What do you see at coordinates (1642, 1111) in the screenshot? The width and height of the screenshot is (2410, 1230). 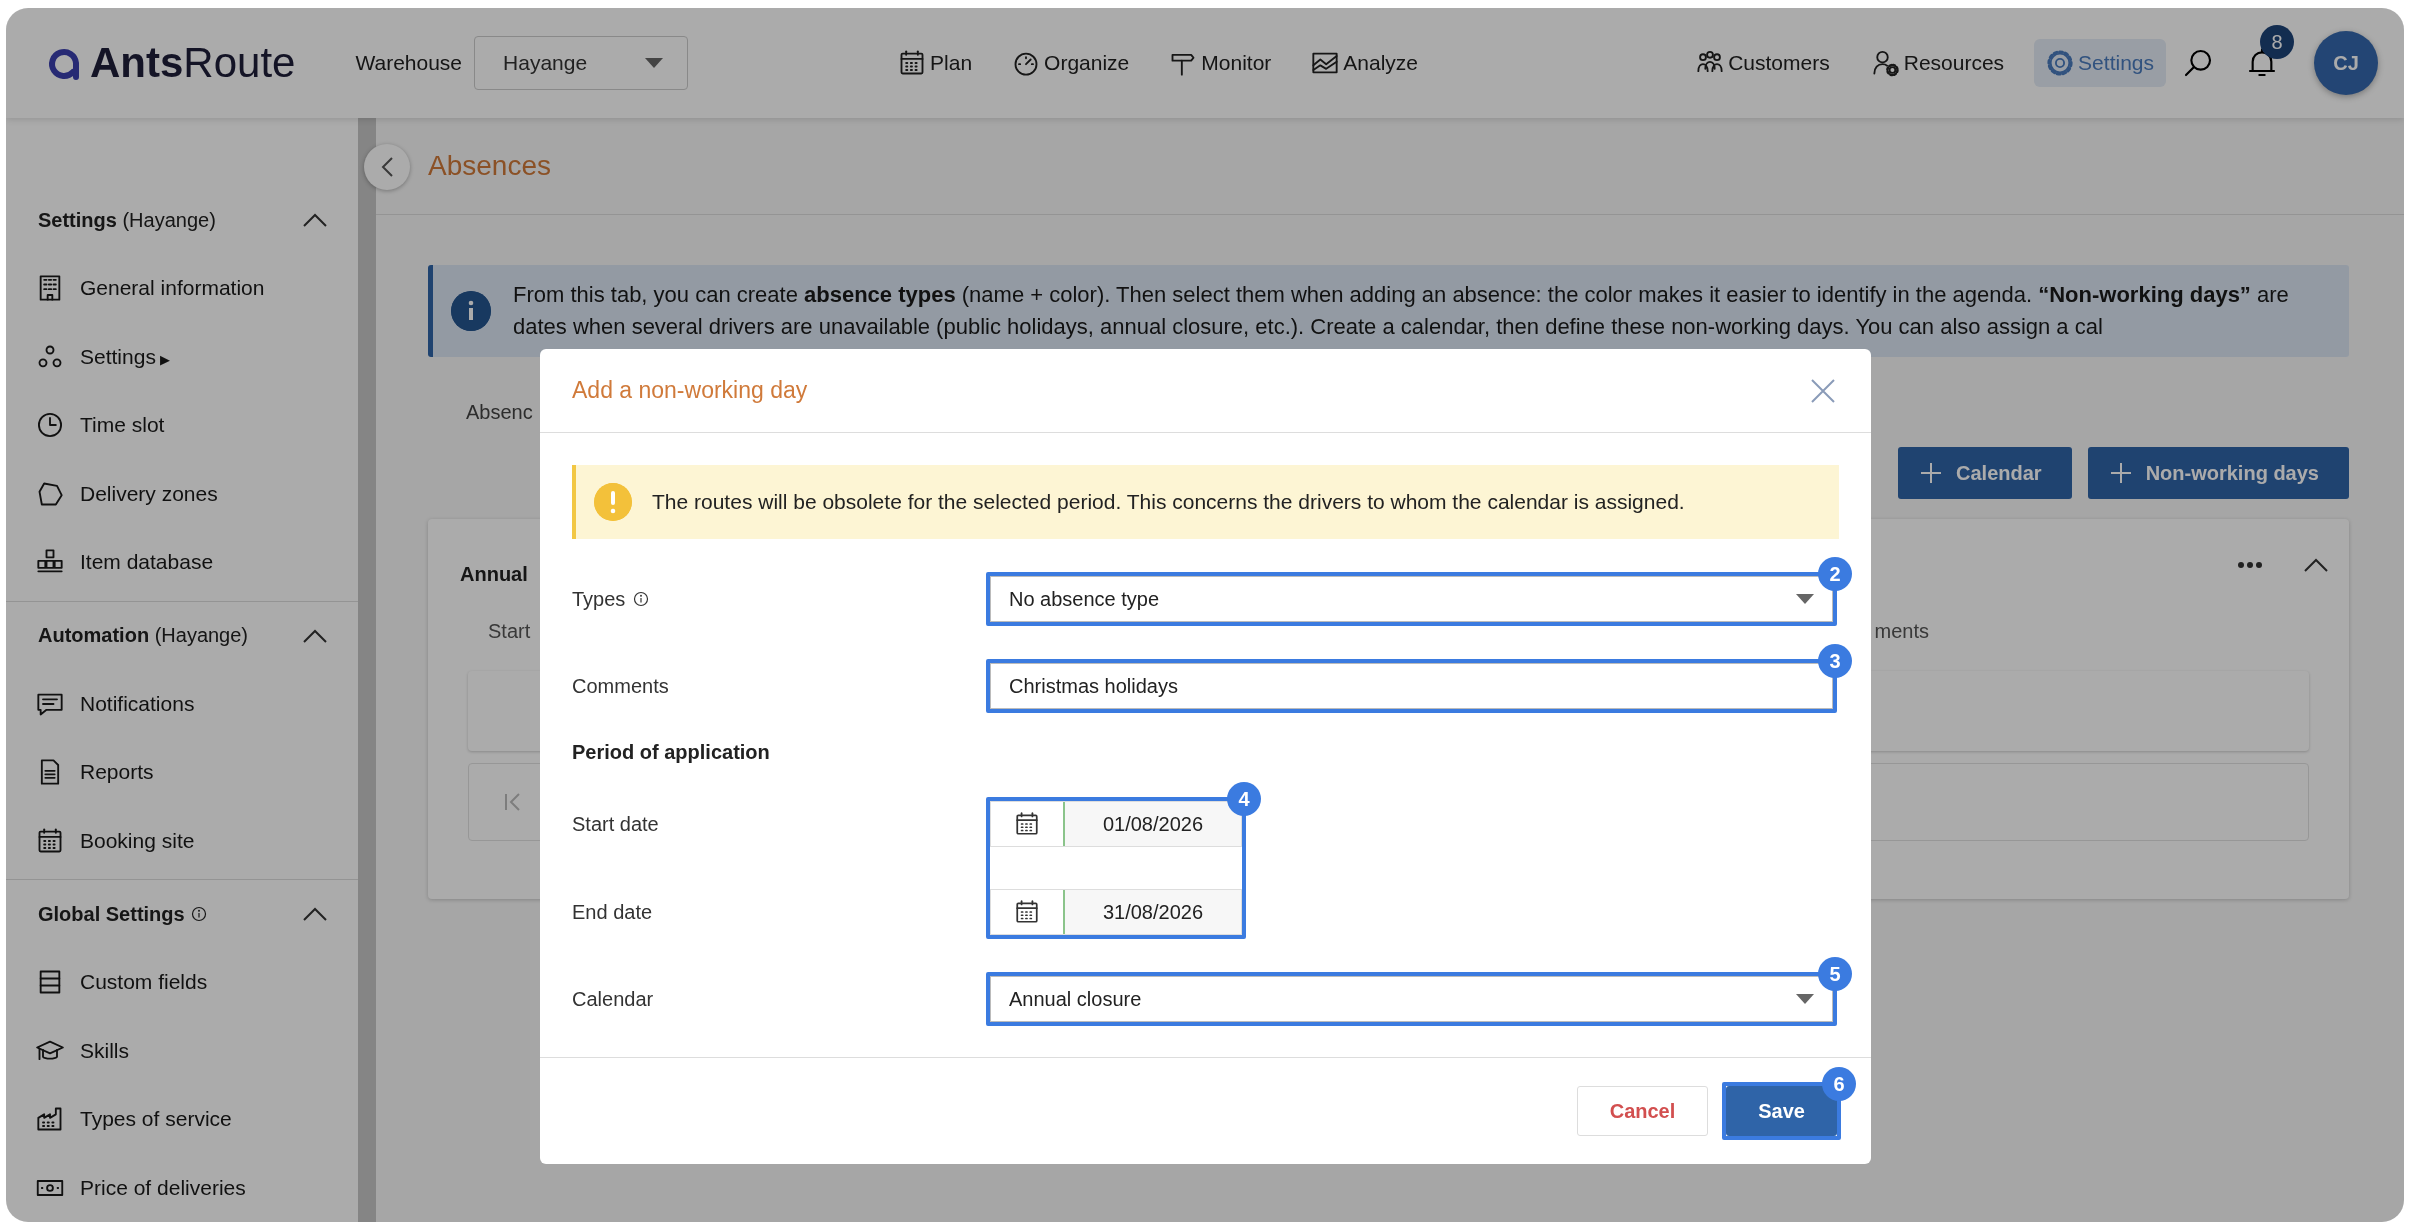 I see `cancel-button: Cancel` at bounding box center [1642, 1111].